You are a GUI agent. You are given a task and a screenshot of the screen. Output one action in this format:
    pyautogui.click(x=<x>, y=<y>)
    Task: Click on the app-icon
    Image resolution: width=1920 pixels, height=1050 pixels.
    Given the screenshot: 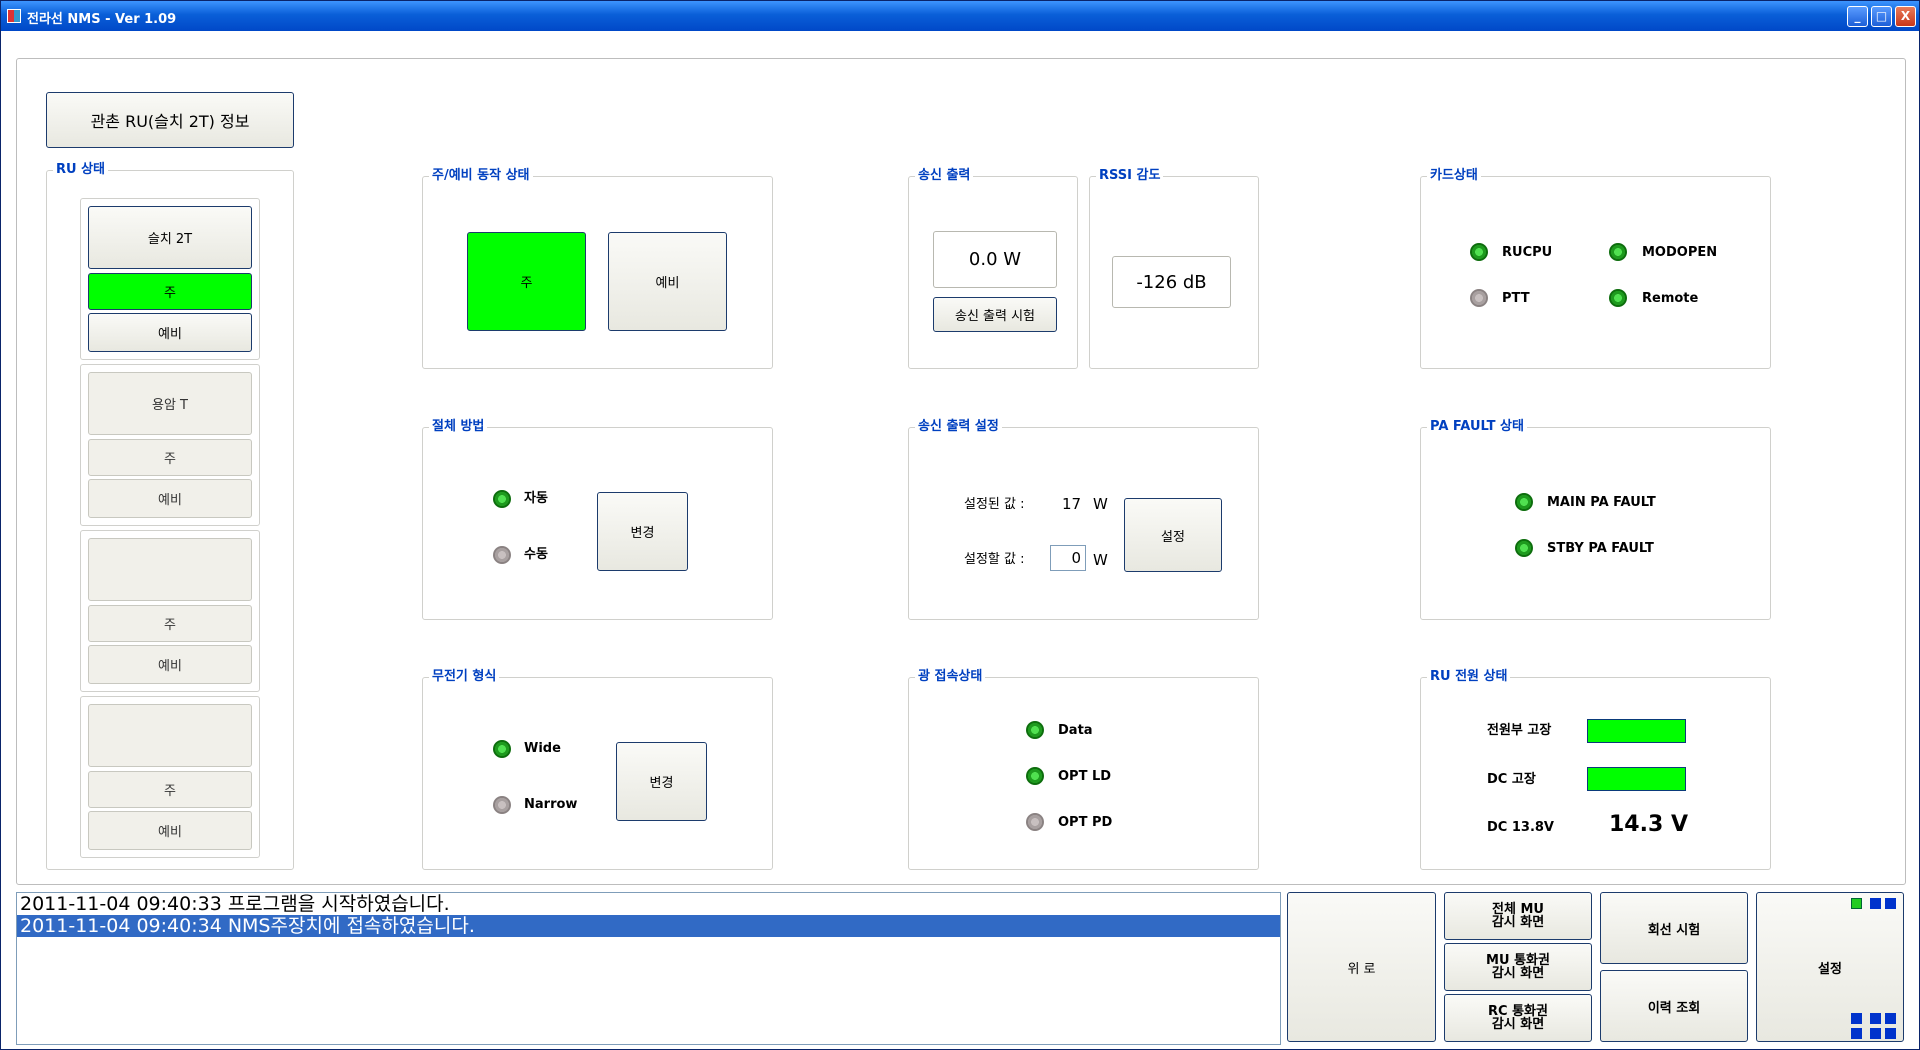 What is the action you would take?
    pyautogui.click(x=14, y=16)
    